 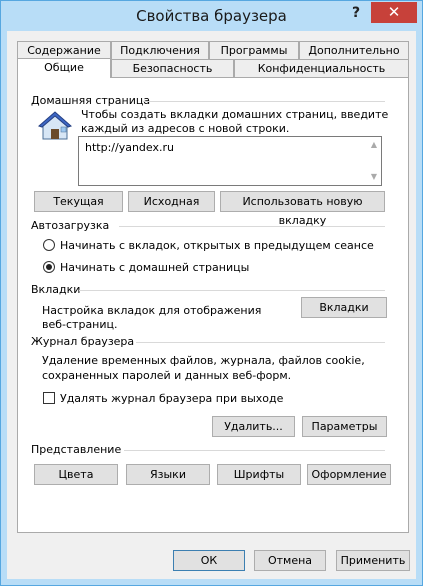 What do you see at coordinates (80, 324) in the screenshot?
I see `tabs-desc-line2: веб-страниц.` at bounding box center [80, 324].